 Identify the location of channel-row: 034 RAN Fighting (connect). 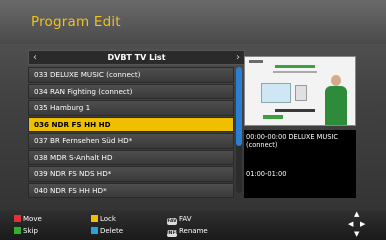
(131, 91).